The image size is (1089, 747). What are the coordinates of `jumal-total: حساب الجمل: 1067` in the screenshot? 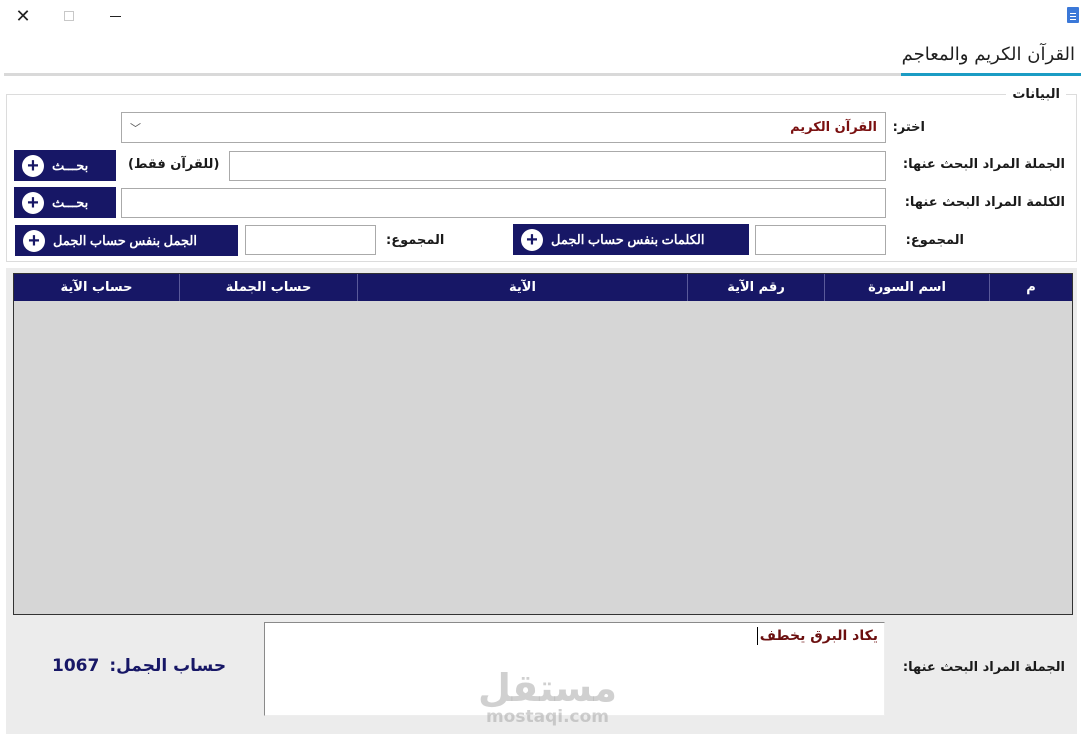 It's located at (139, 666).